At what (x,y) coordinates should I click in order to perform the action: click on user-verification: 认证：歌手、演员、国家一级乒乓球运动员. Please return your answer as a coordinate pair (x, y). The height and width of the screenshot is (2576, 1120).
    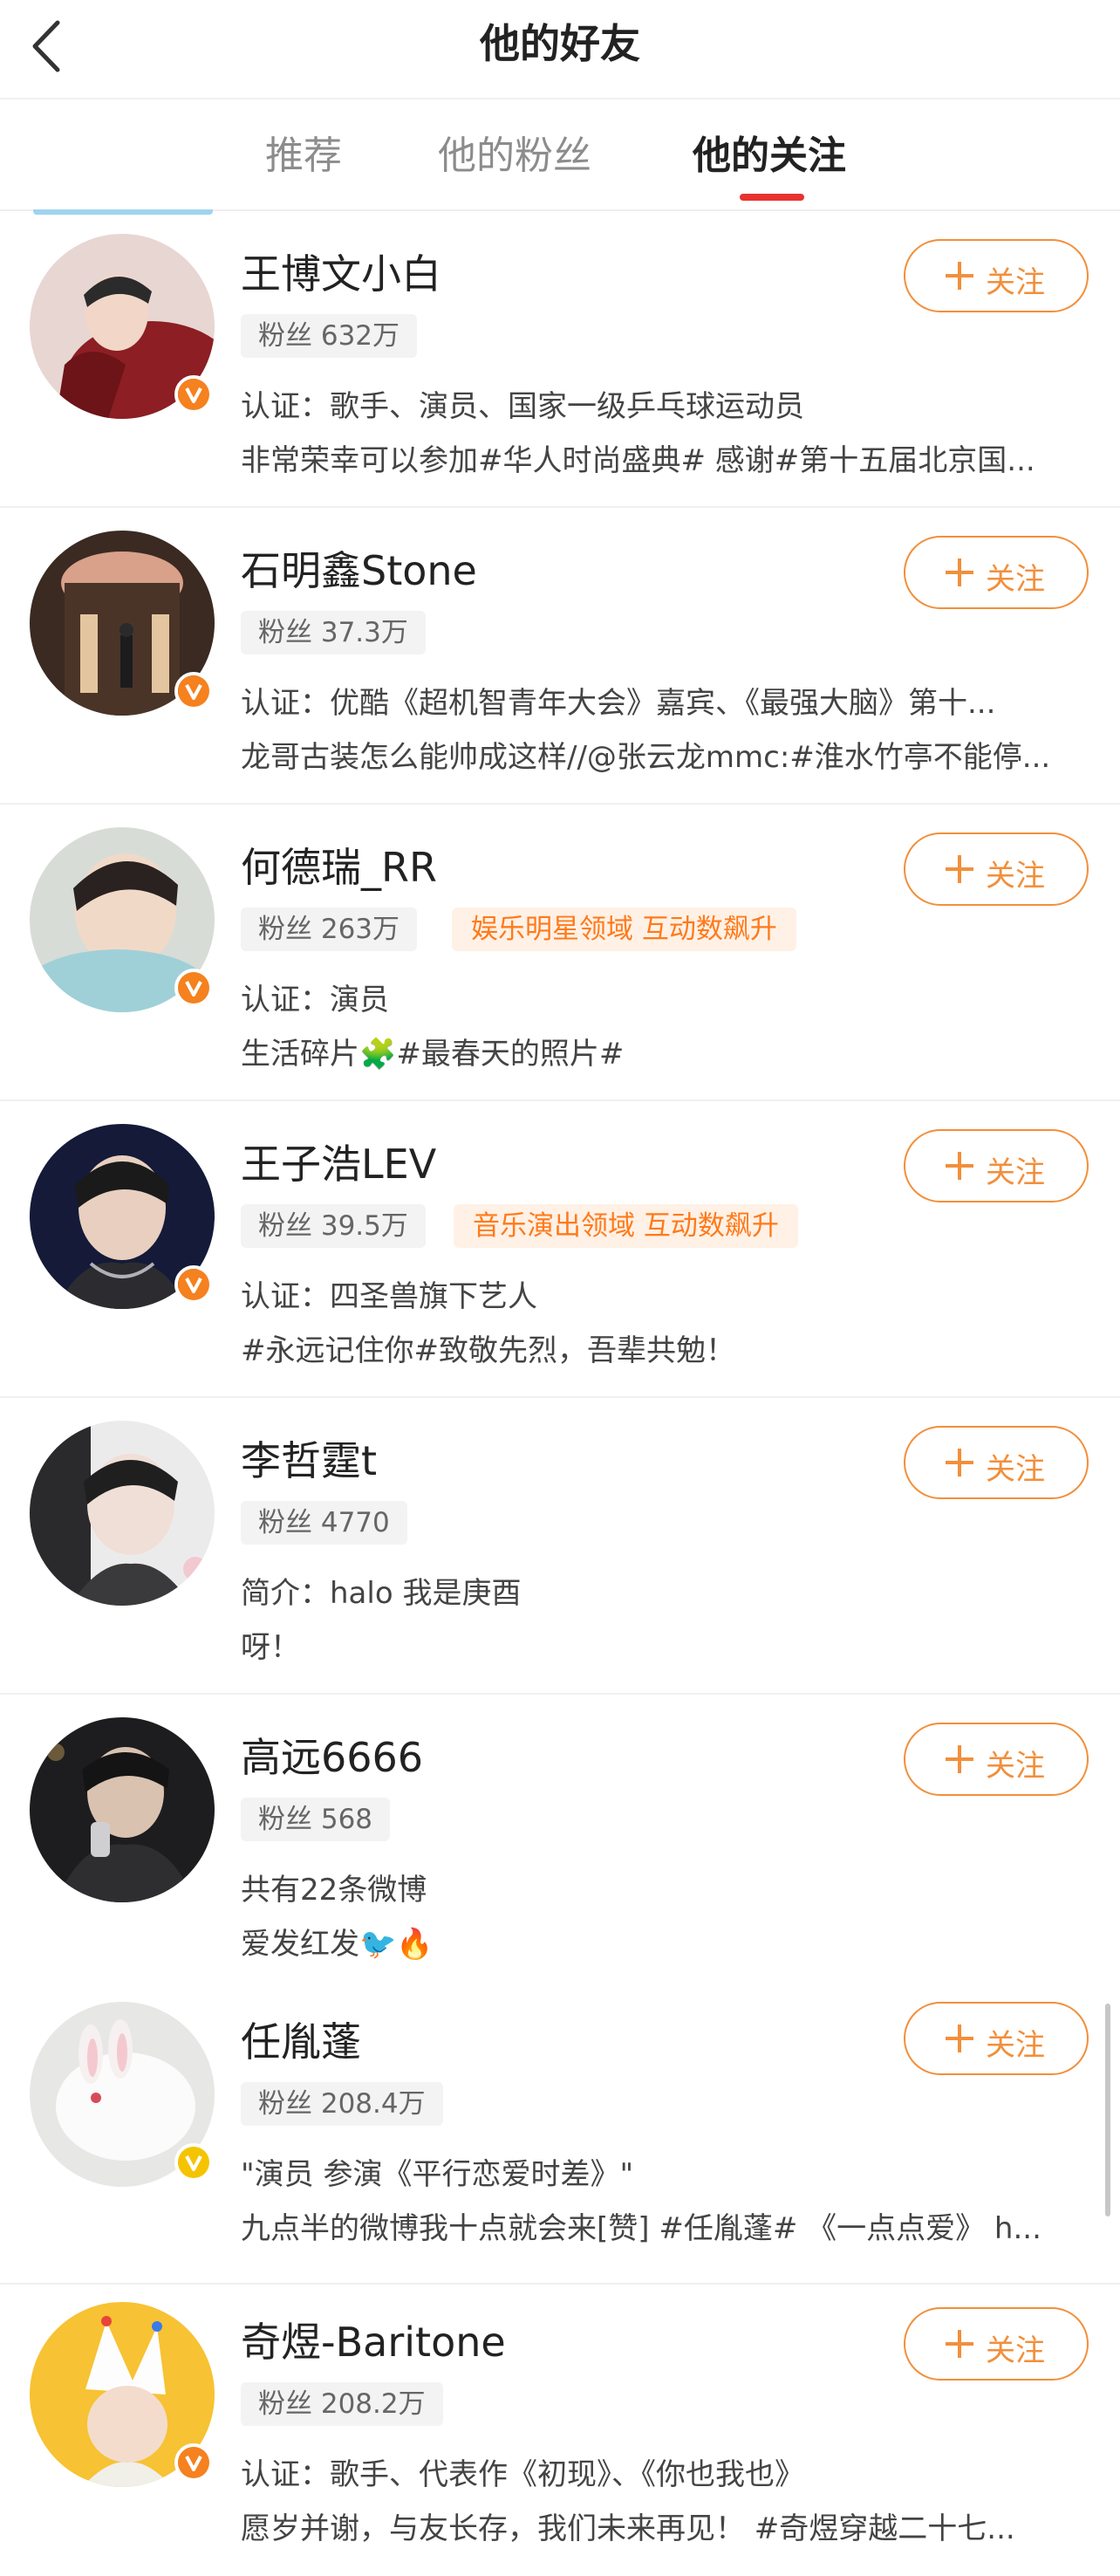
    Looking at the image, I should click on (522, 407).